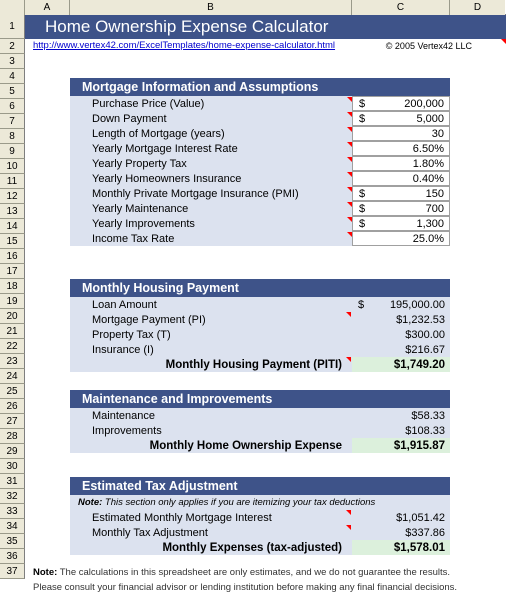 The height and width of the screenshot is (601, 506). What do you see at coordinates (260, 288) in the screenshot?
I see `section-title: Monthly Housing Payment` at bounding box center [260, 288].